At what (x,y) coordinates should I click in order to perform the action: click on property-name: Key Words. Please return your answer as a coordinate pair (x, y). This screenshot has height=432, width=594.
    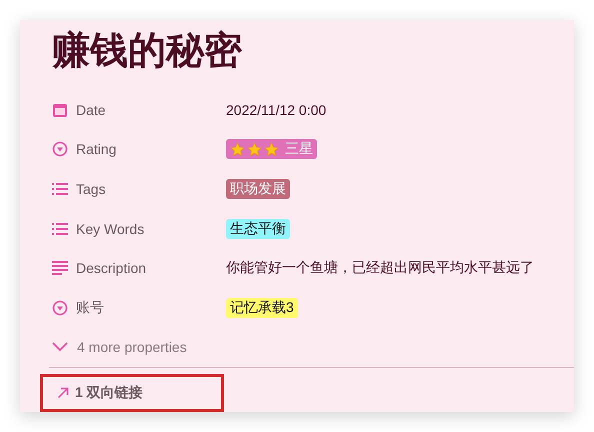
    Looking at the image, I should click on (110, 228).